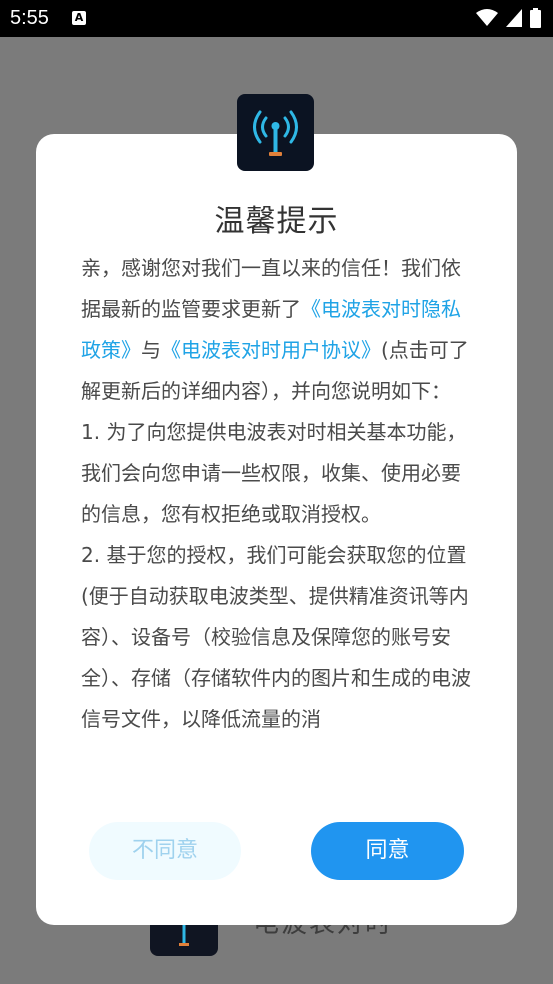 The height and width of the screenshot is (984, 553). I want to click on user-agreement-link: 《电波表对时用户协议》, so click(271, 350).